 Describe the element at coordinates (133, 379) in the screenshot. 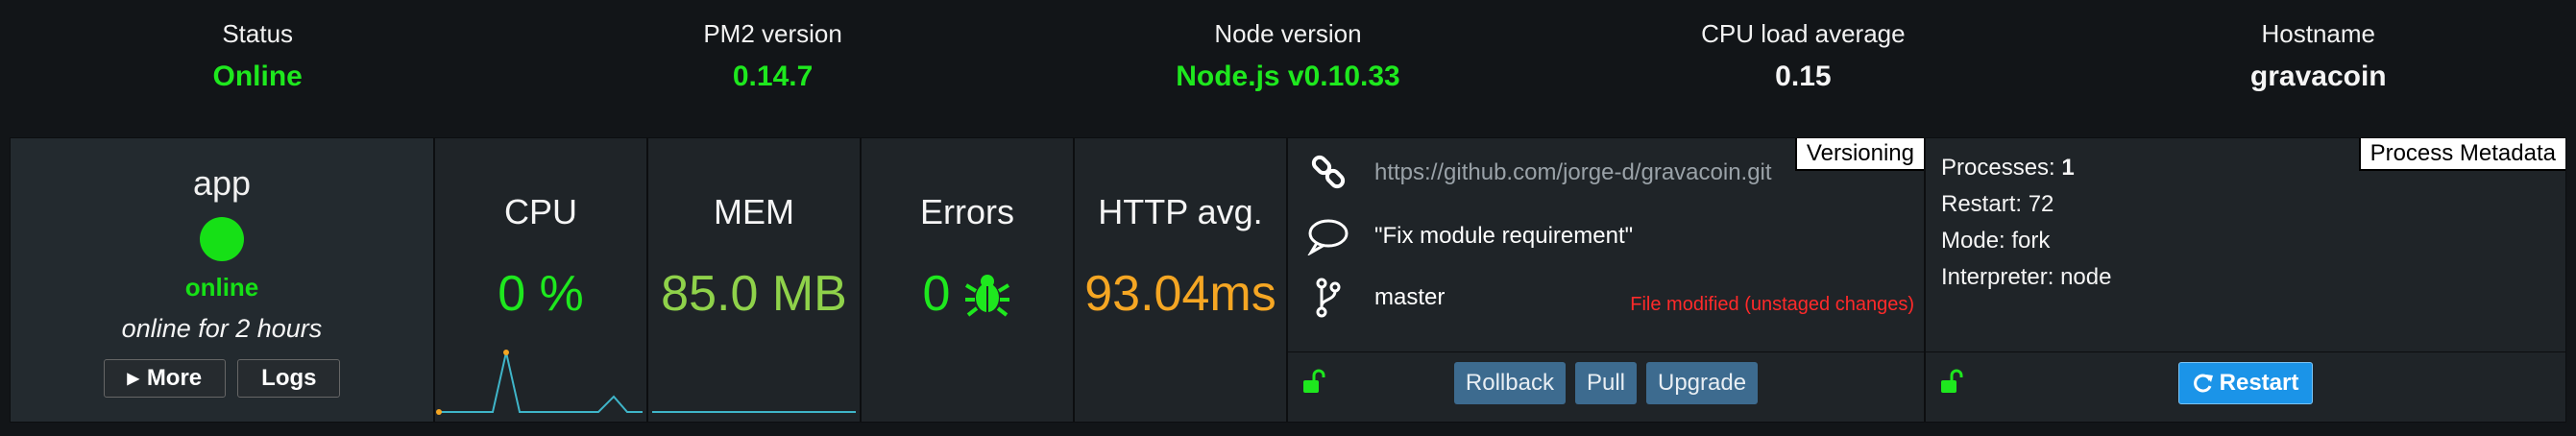

I see `caret-right-icon: ▶` at that location.